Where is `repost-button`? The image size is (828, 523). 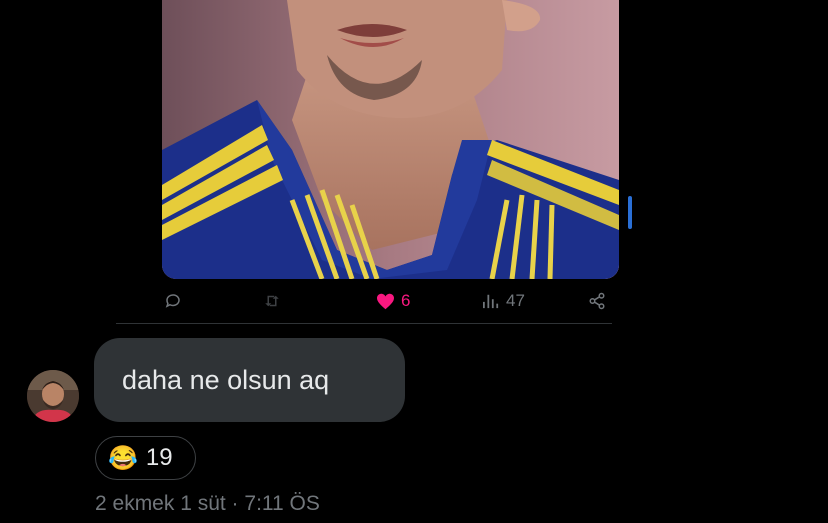 repost-button is located at coordinates (272, 301).